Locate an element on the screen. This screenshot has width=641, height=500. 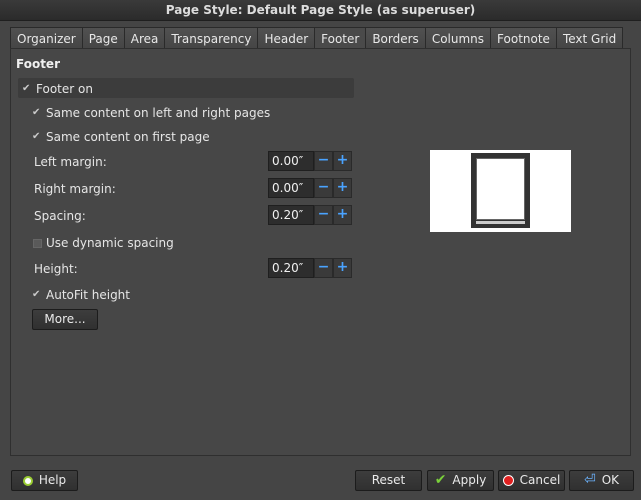
cancel-icon is located at coordinates (508, 480).